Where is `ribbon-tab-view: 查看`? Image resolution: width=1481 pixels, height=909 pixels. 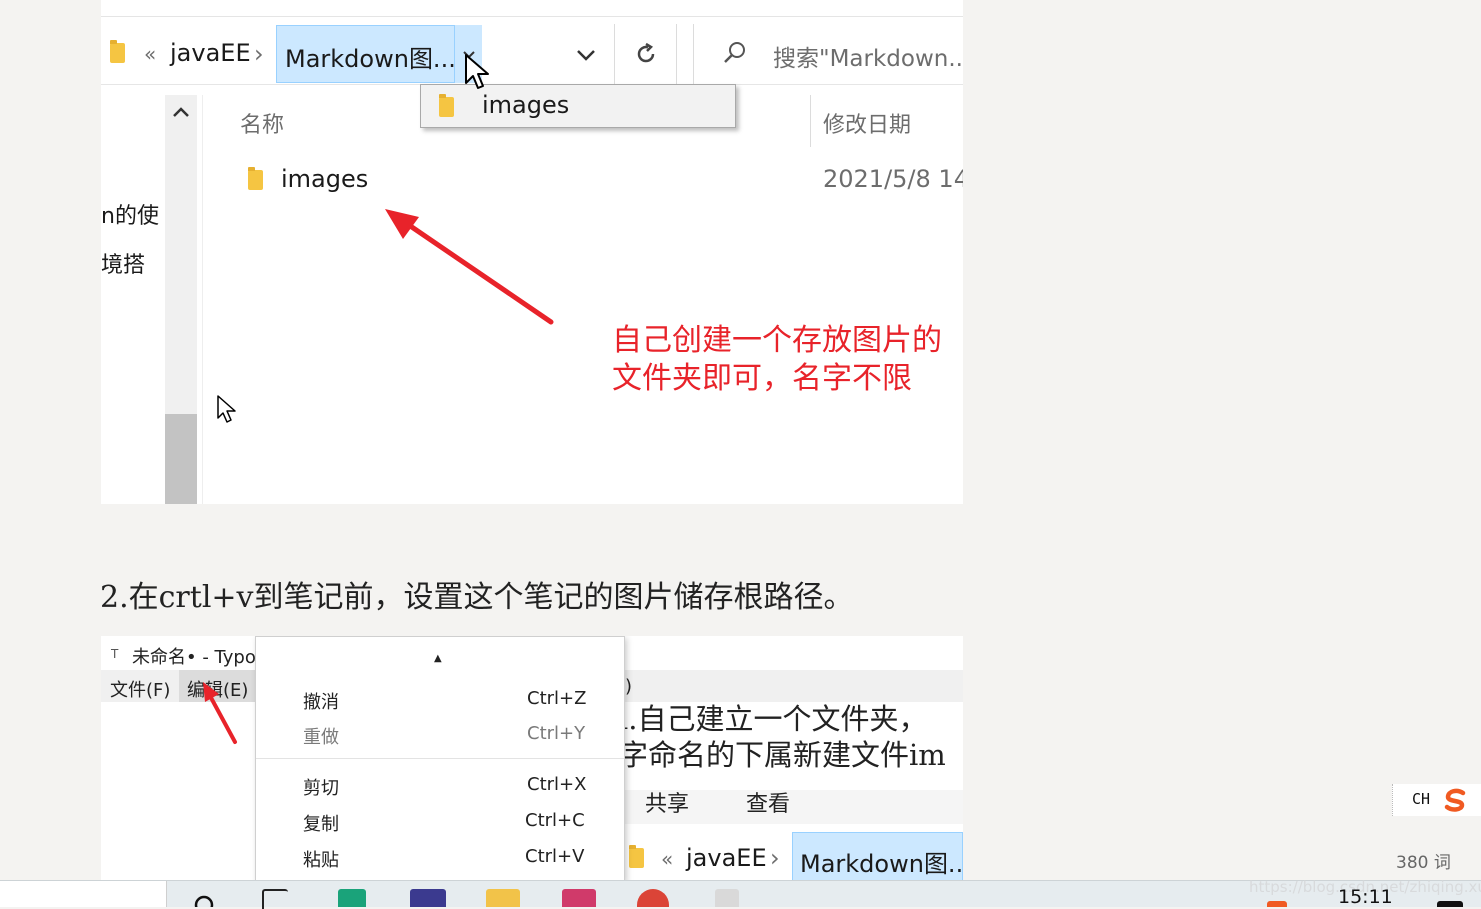
ribbon-tab-view: 查看 is located at coordinates (768, 802).